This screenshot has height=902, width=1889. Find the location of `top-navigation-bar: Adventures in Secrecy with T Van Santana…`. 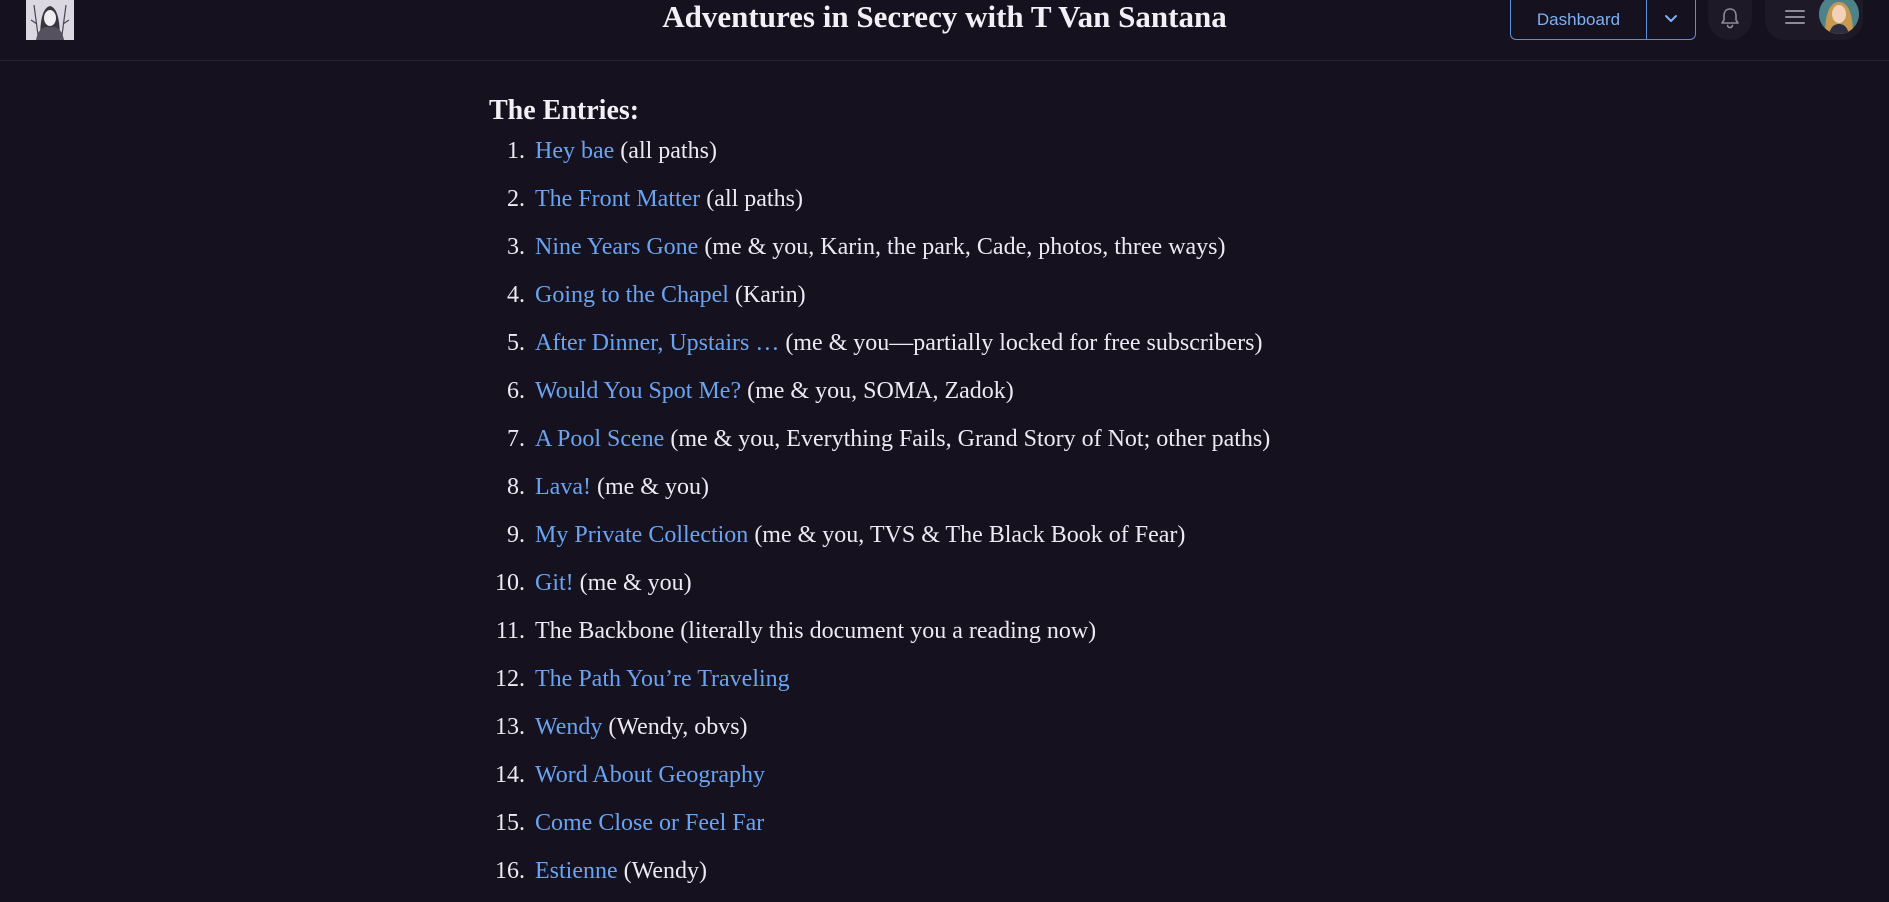

top-navigation-bar: Adventures in Secrecy with T Van Santana… is located at coordinates (944, 30).